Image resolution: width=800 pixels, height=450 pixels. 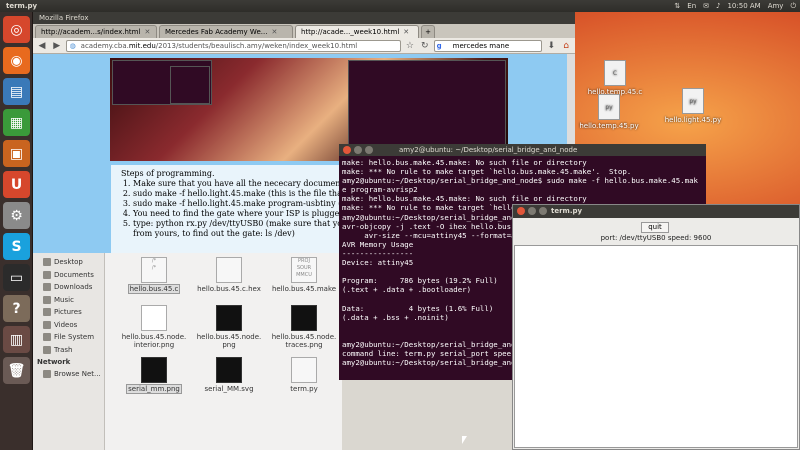 What do you see at coordinates (410, 46) in the screenshot?
I see `bookmark-star-icon: ☆` at bounding box center [410, 46].